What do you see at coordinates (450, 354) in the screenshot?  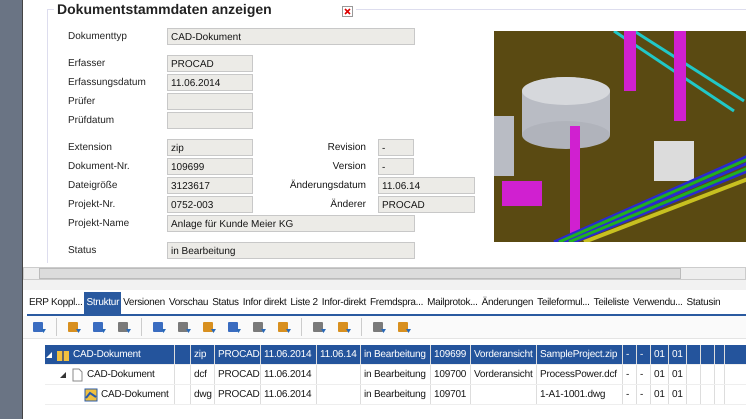 I see `table-cell: 109699` at bounding box center [450, 354].